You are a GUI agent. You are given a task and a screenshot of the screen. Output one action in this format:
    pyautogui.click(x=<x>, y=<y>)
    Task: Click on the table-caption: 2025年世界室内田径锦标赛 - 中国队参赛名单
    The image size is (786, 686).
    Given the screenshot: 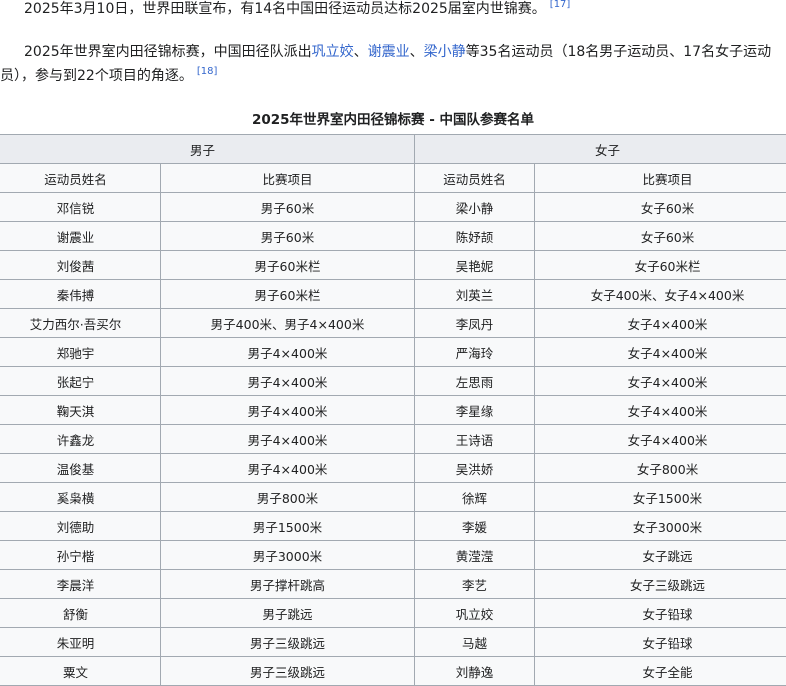 What is the action you would take?
    pyautogui.click(x=393, y=120)
    